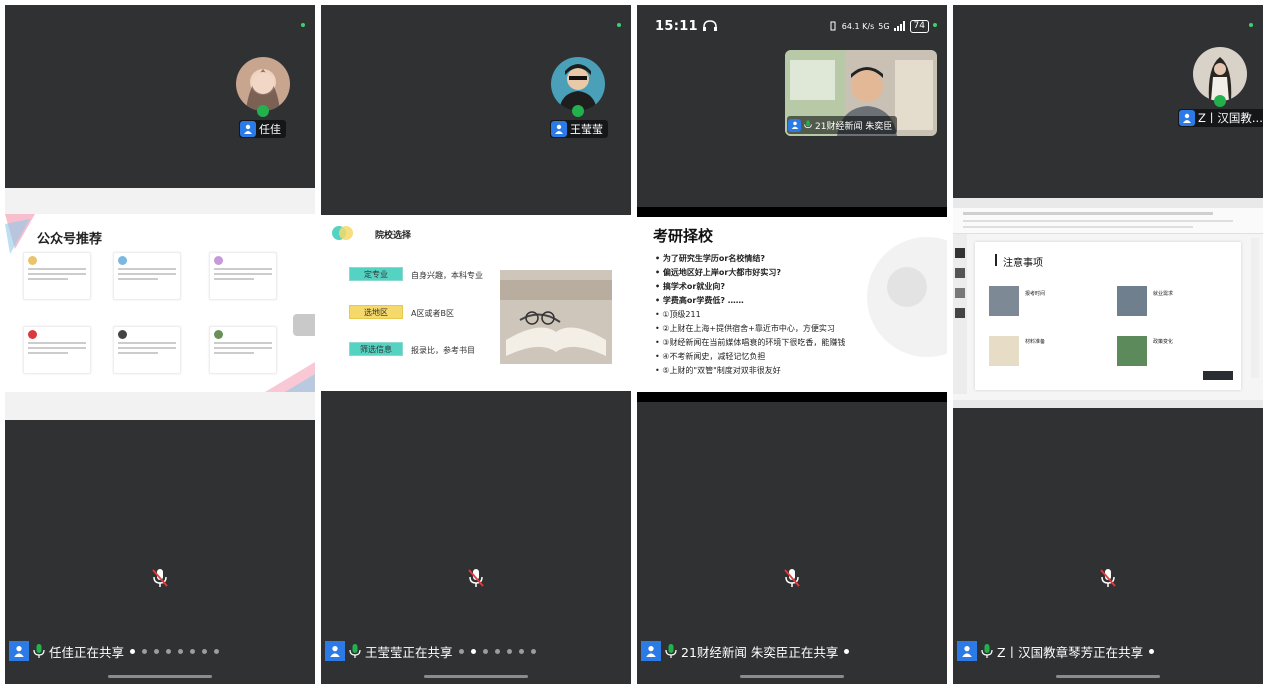 The width and height of the screenshot is (1267, 689). What do you see at coordinates (718, 370) in the screenshot?
I see `slide-item: • ⑤上财的"双管"制度对双非很友好` at bounding box center [718, 370].